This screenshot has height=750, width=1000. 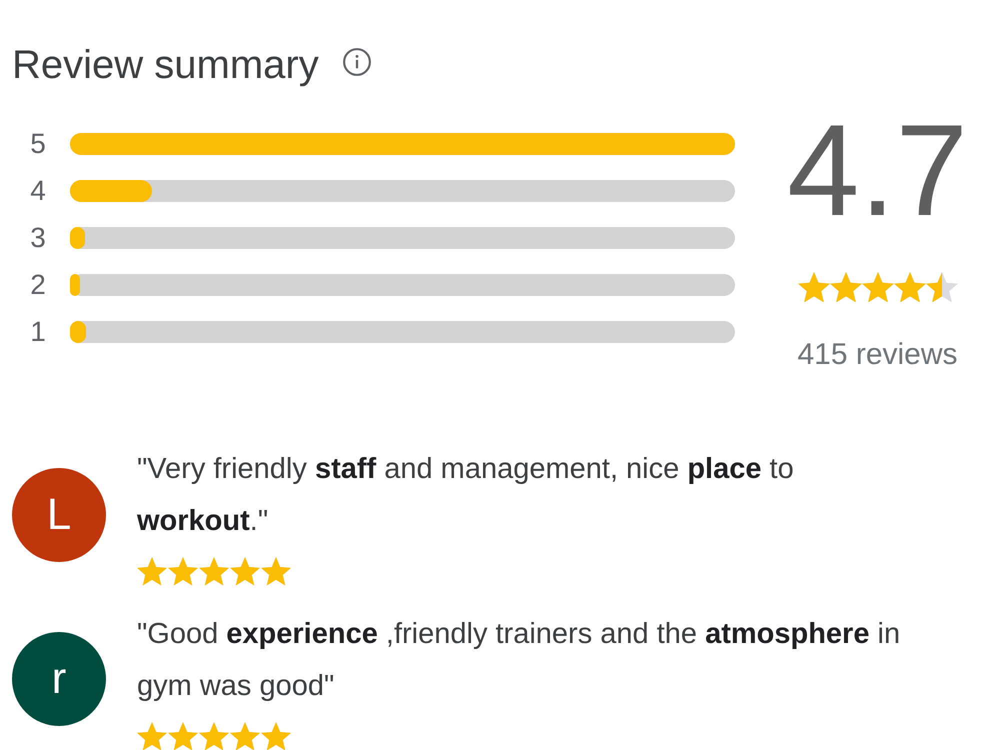 I want to click on star-level-label: 3, so click(x=38, y=238).